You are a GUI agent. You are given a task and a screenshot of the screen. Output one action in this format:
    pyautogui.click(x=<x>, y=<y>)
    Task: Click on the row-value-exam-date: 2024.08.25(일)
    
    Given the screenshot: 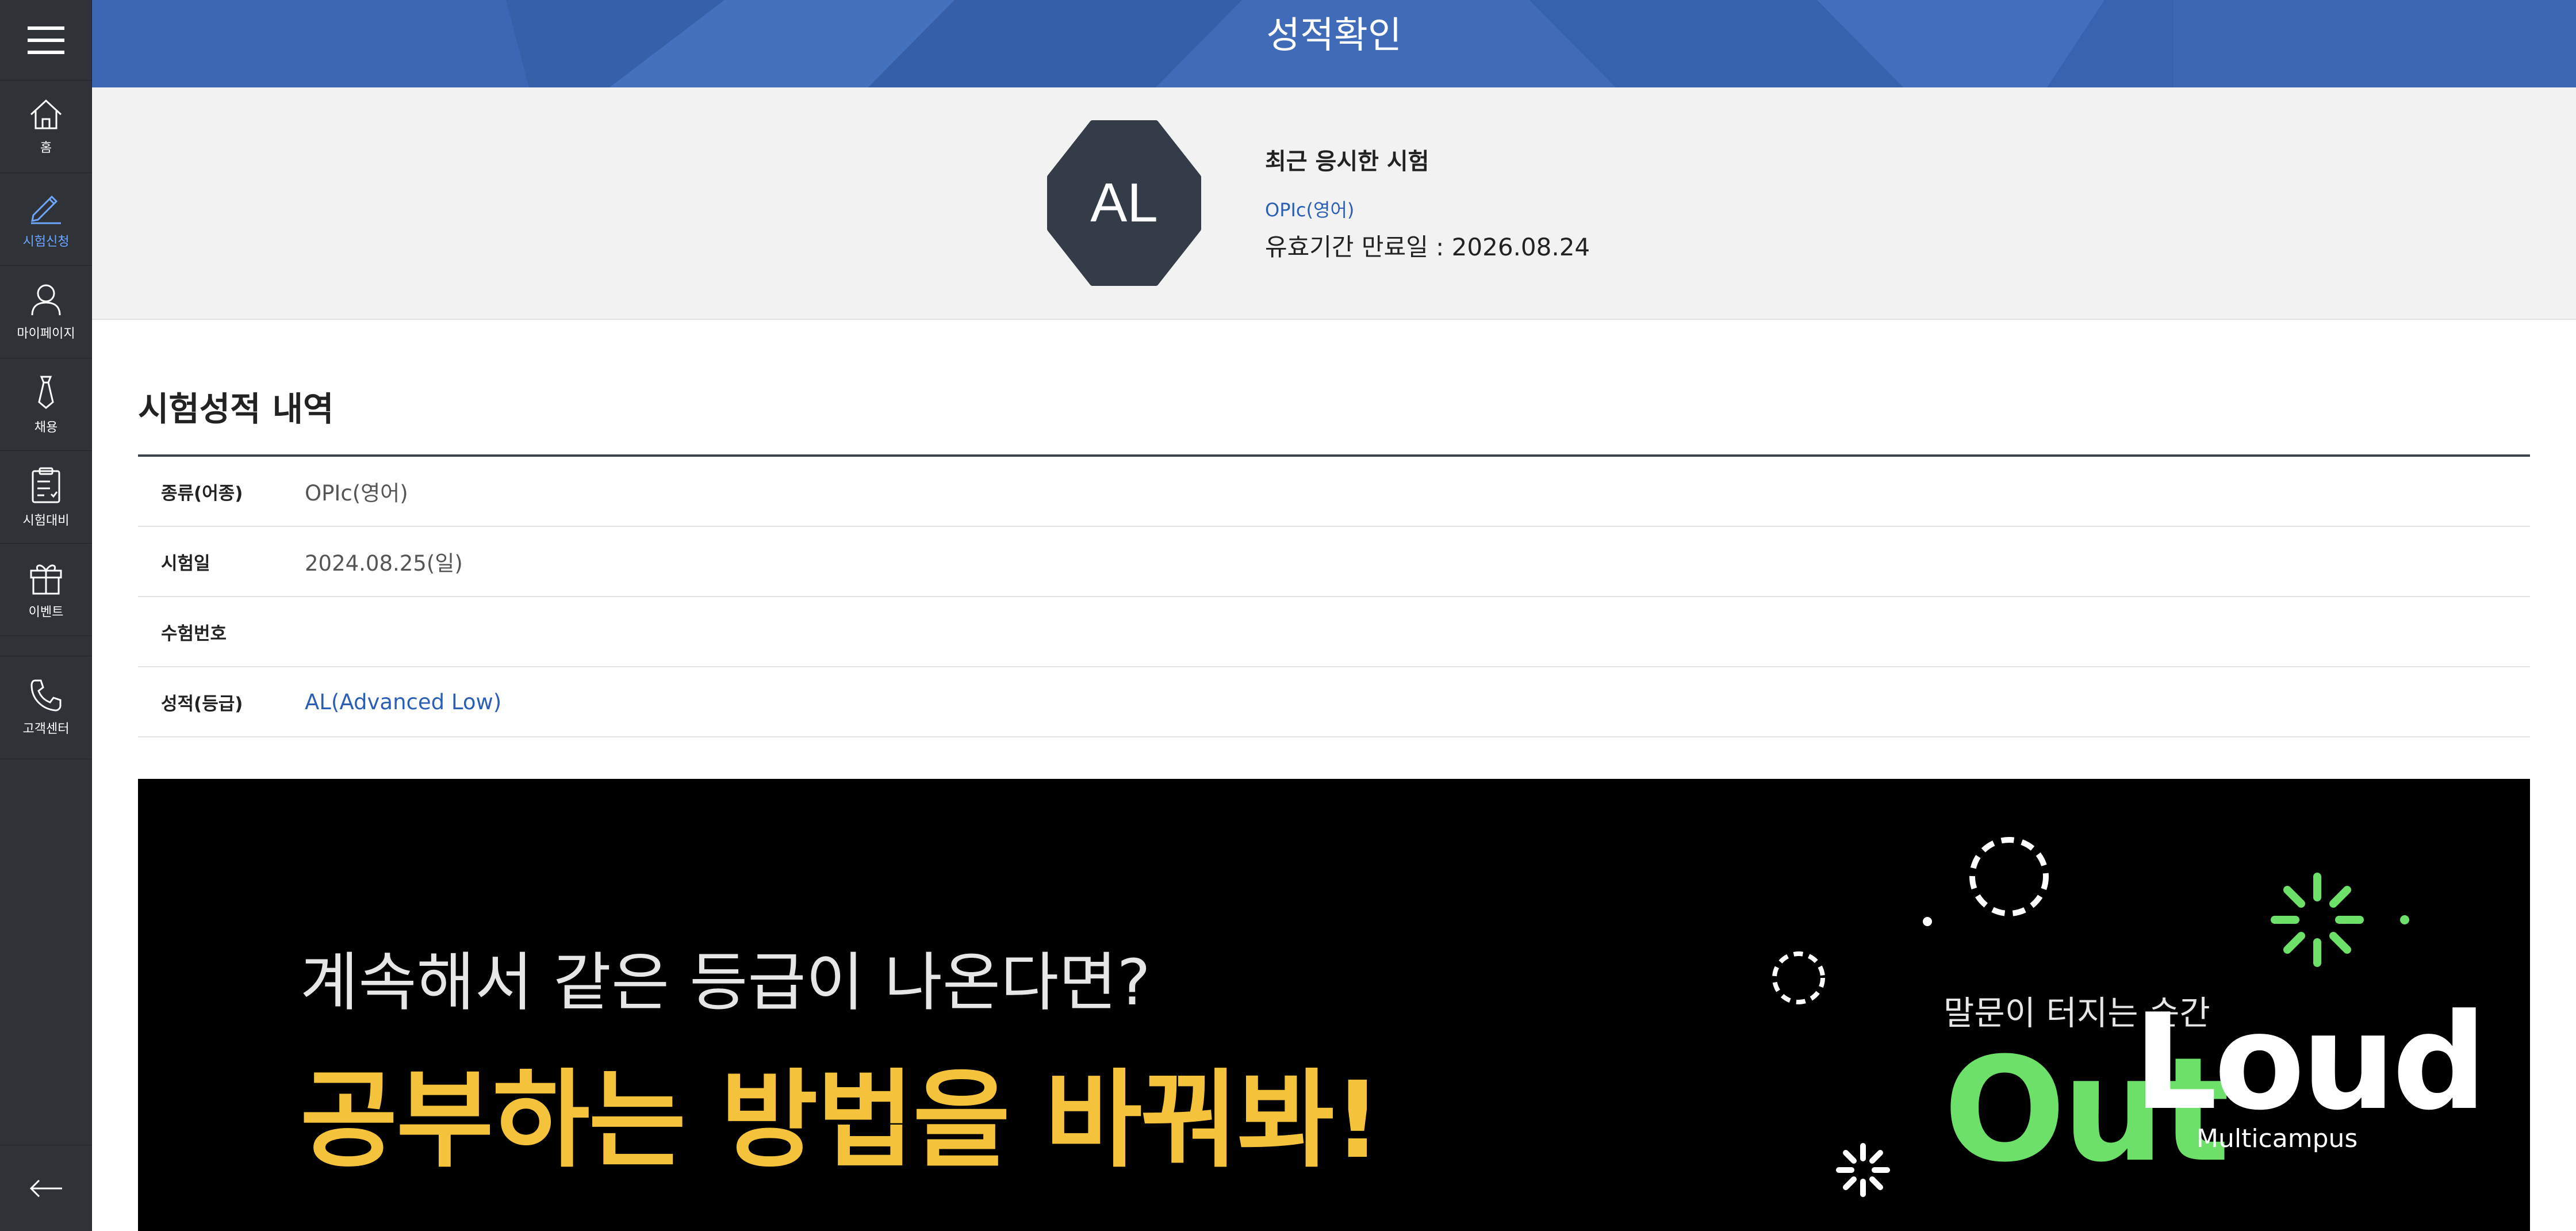 What is the action you would take?
    pyautogui.click(x=384, y=563)
    